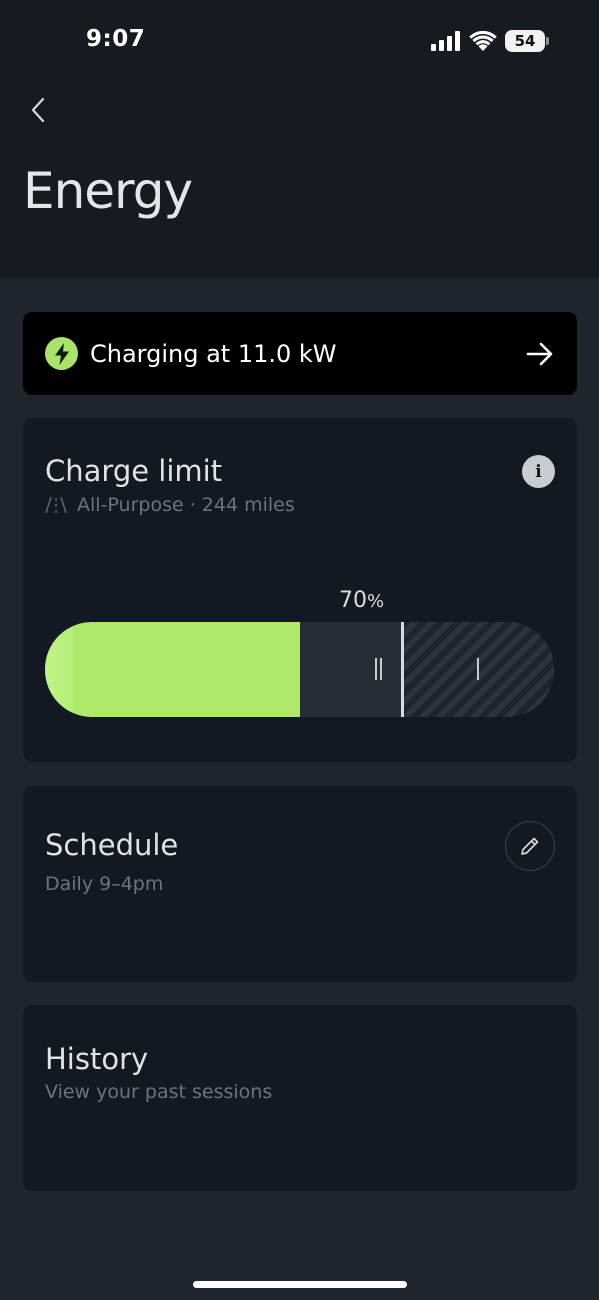  Describe the element at coordinates (213, 353) in the screenshot. I see `charging-status-text: Charging at 11.0 kW` at that location.